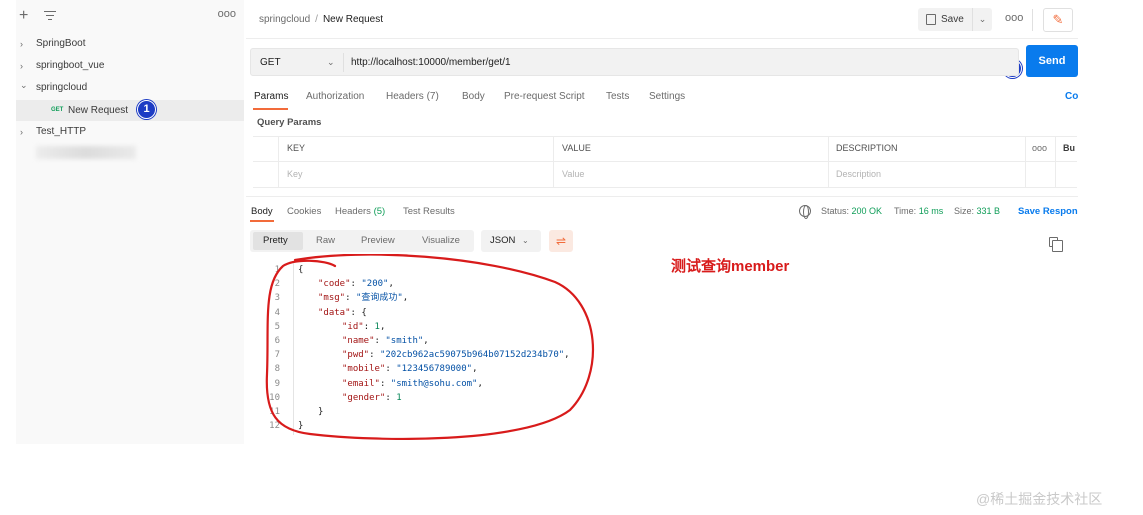  What do you see at coordinates (274, 412) in the screenshot?
I see `line-number: 11` at bounding box center [274, 412].